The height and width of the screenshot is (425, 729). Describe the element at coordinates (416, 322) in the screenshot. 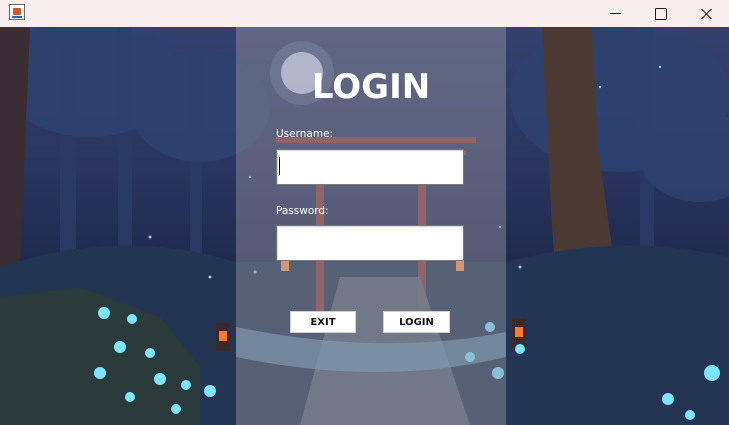

I see `login-button: LOGIN` at that location.